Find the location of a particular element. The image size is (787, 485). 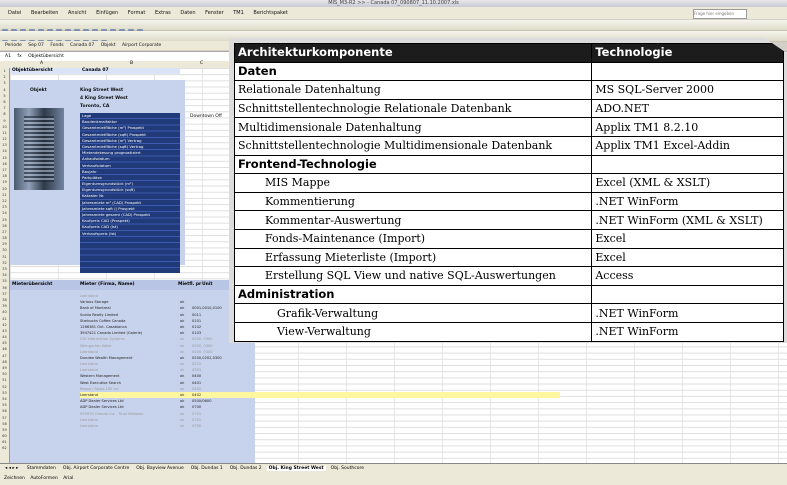

tenant-section-label: Mieterübersicht is located at coordinates (32, 284).